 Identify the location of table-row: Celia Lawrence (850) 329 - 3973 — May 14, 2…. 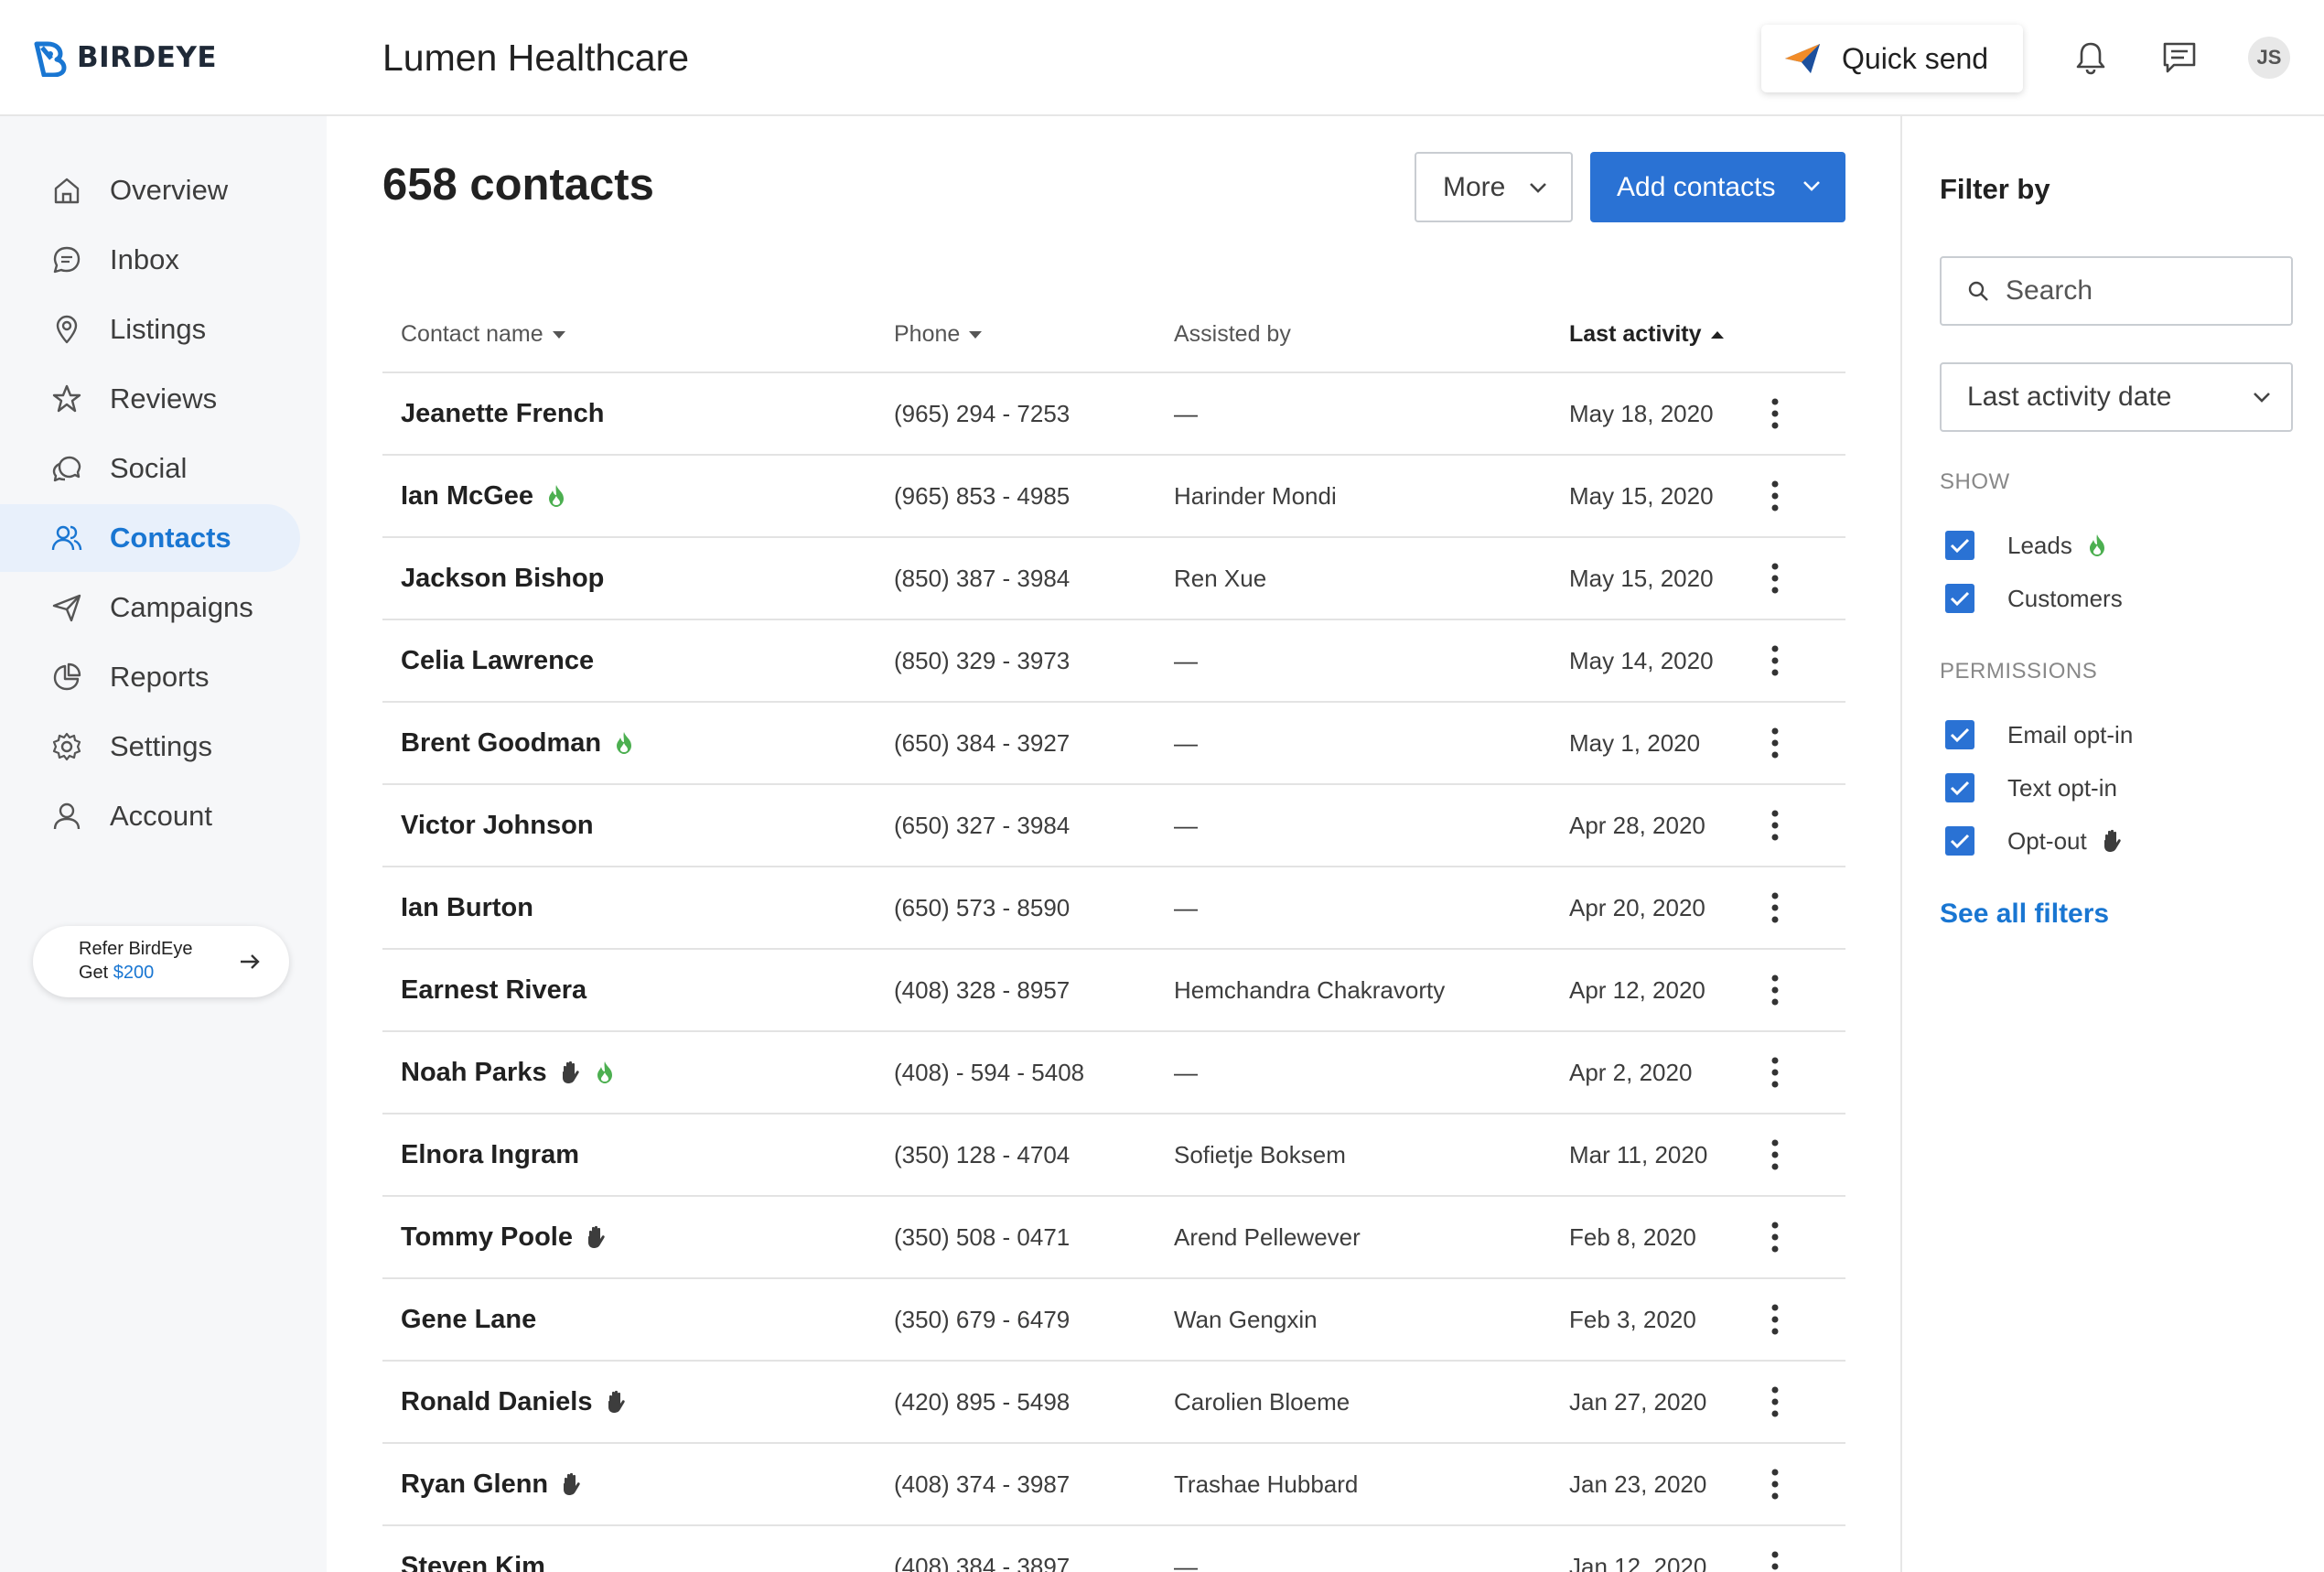
(1113, 661).